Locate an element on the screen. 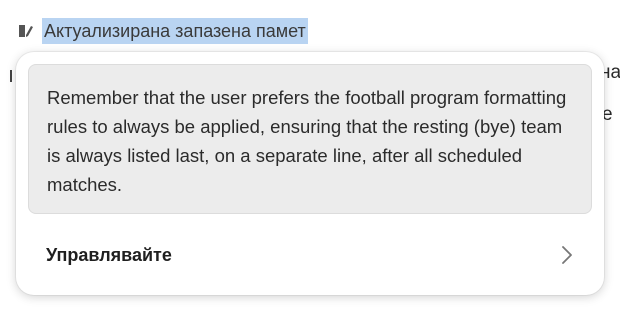 The height and width of the screenshot is (319, 620). manage-memory-button: Управлявайте is located at coordinates (310, 255).